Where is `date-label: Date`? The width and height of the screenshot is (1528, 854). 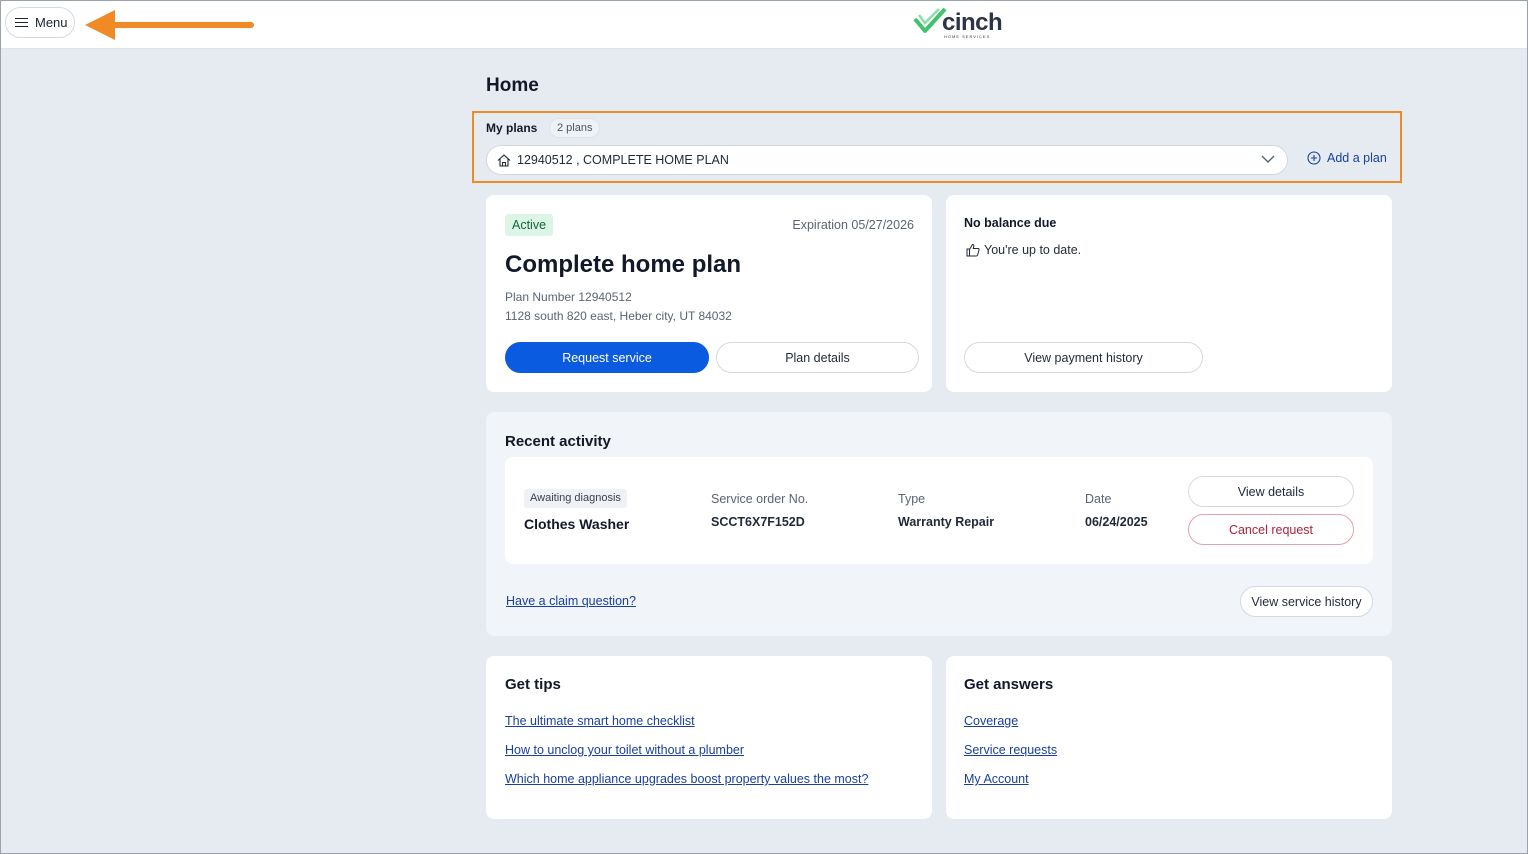 date-label: Date is located at coordinates (1098, 499).